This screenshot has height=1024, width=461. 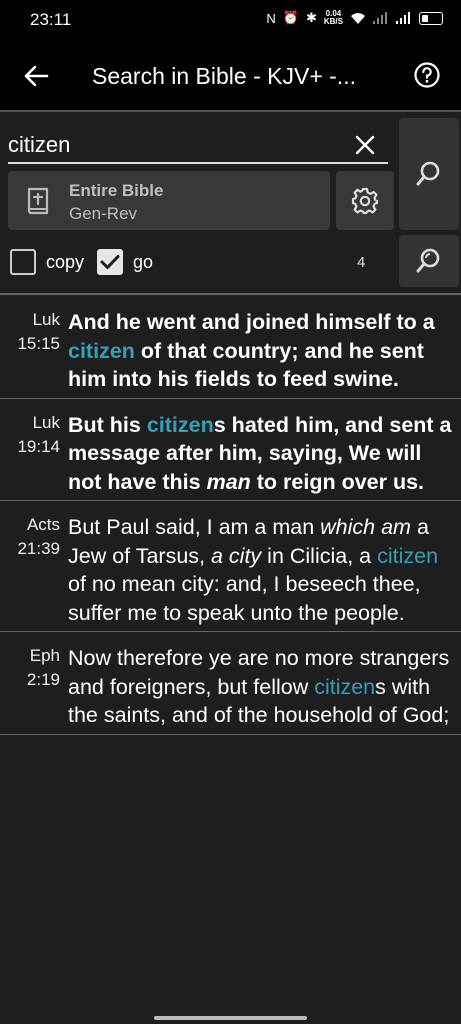 I want to click on verse-chapter-verse: 21:39, so click(x=38, y=548).